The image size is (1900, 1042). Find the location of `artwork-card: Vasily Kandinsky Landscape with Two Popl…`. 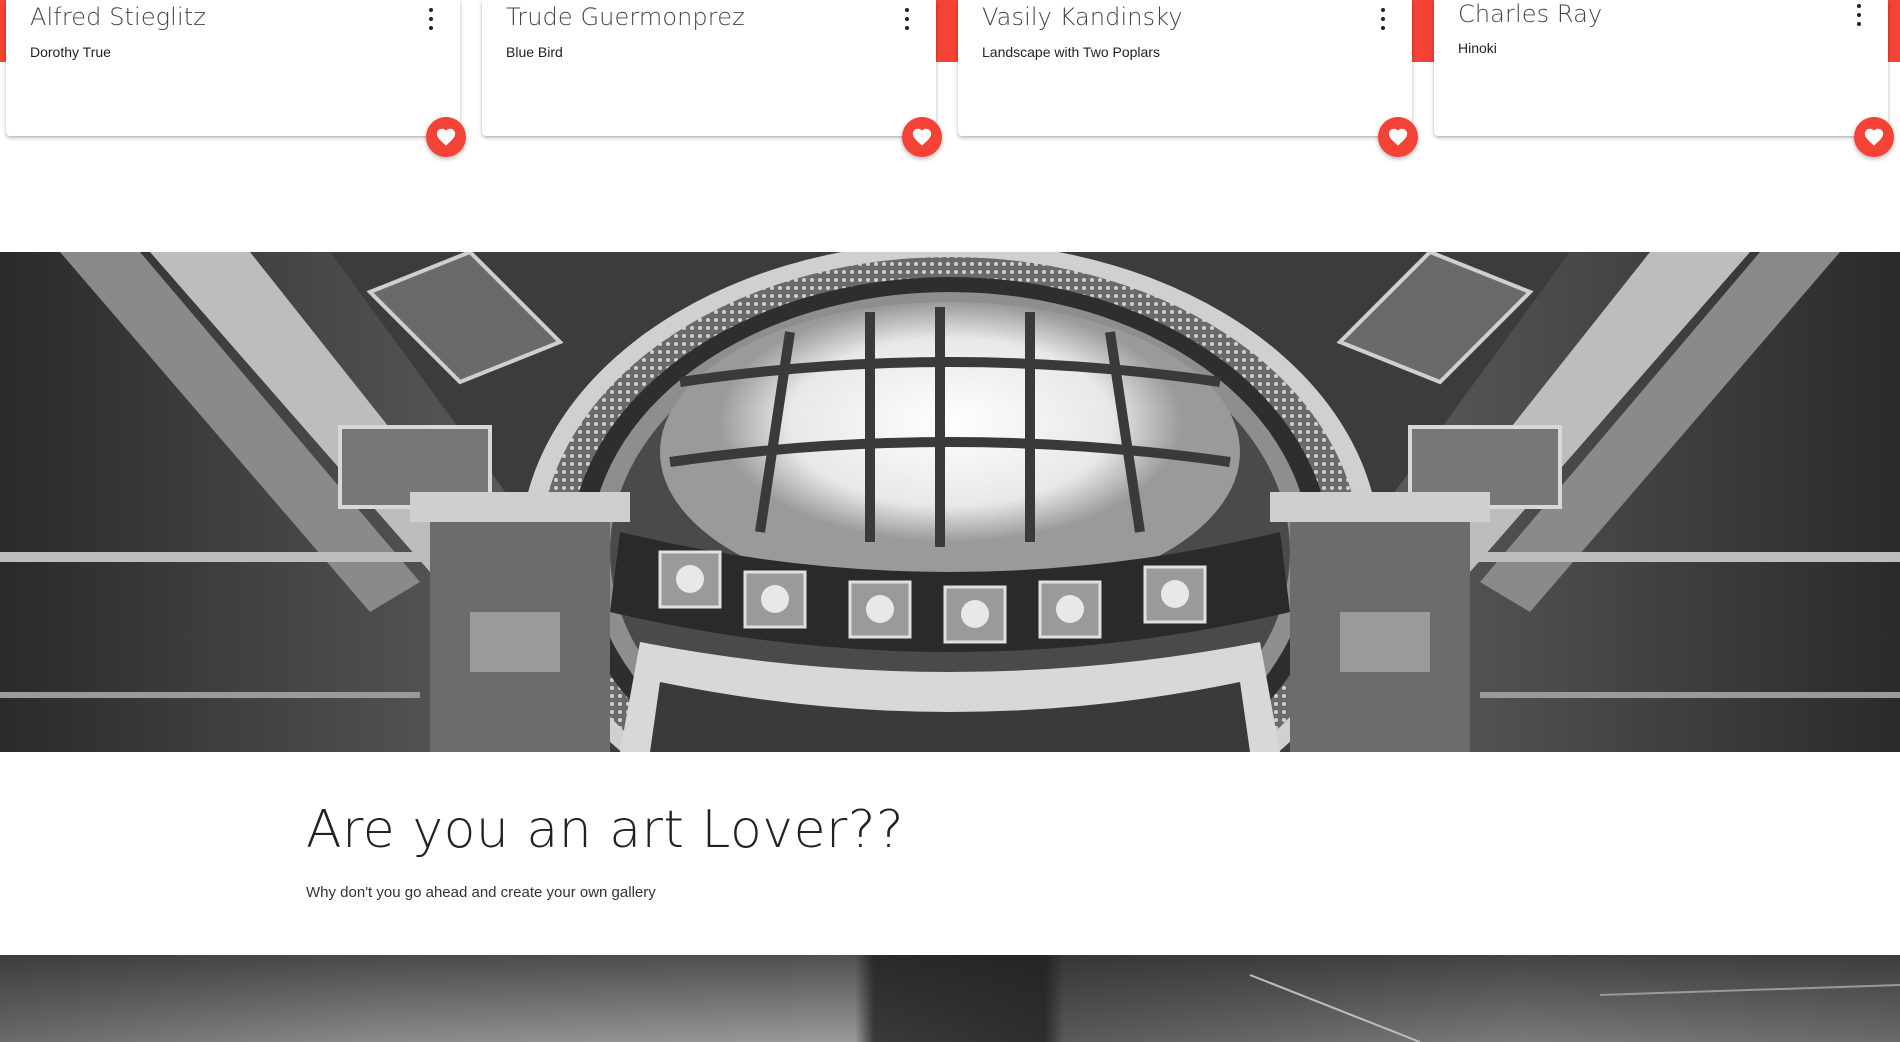

artwork-card: Vasily Kandinsky Landscape with Two Popl… is located at coordinates (1188, 78).